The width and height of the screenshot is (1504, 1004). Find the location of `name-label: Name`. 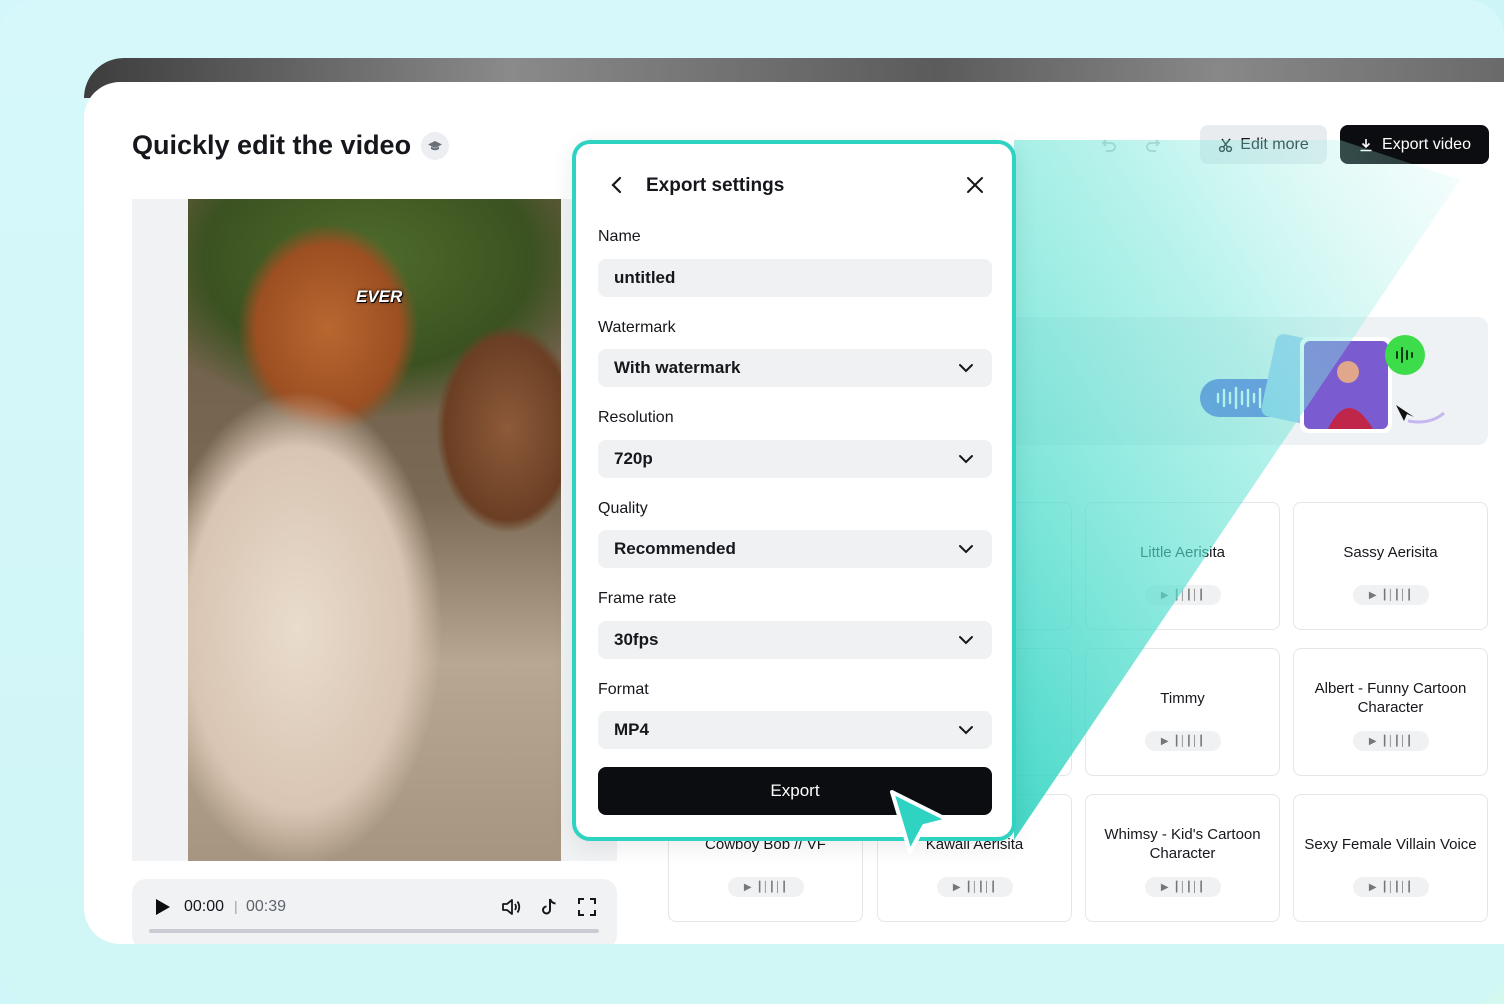

name-label: Name is located at coordinates (619, 236).